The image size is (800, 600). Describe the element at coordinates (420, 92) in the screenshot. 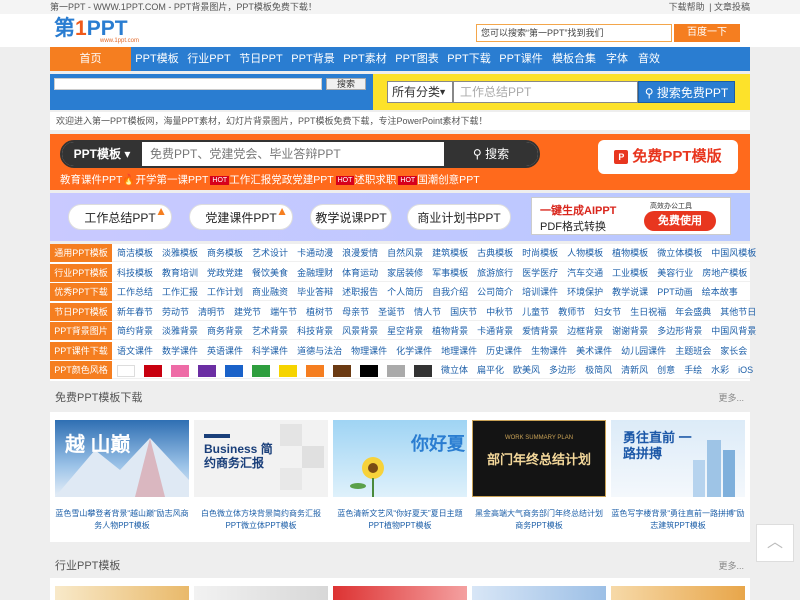

I see `category-select: 所有分类 ▼` at that location.